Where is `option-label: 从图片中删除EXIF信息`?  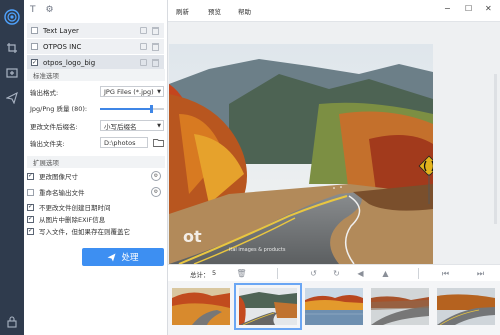
option-label: 从图片中删除EXIF信息 is located at coordinates (72, 220).